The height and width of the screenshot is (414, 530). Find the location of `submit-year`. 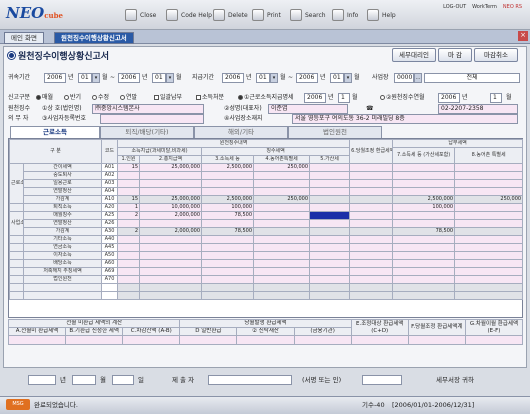

submit-year is located at coordinates (42, 380).